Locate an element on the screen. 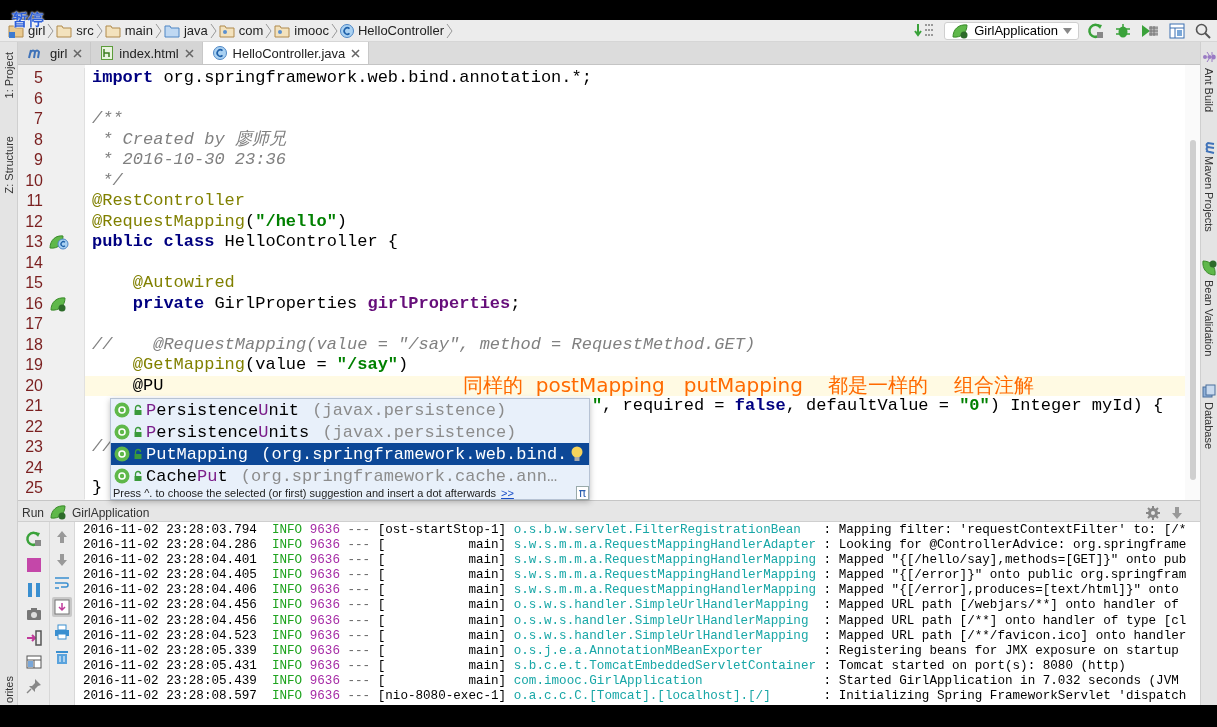  log-timestamp: 2016-11-02 23:28:04.401 is located at coordinates (170, 560).